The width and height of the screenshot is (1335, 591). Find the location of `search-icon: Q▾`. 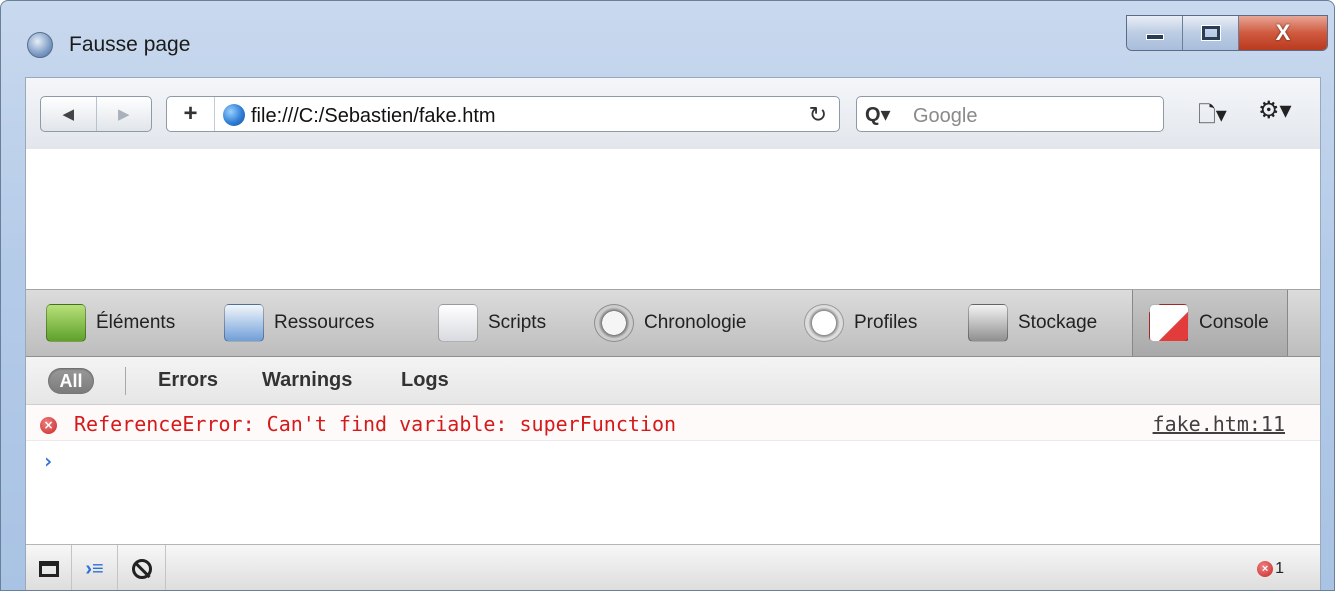

search-icon: Q▾ is located at coordinates (878, 114).